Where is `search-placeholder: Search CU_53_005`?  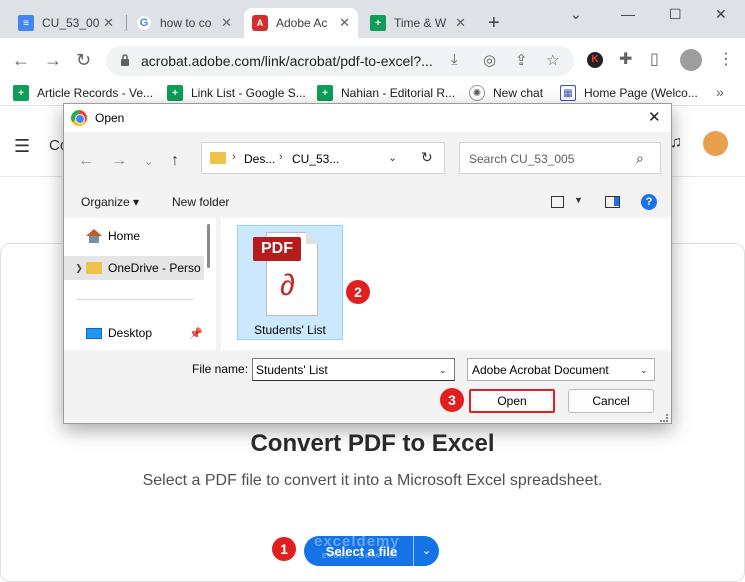
search-placeholder: Search CU_53_005 is located at coordinates (522, 159).